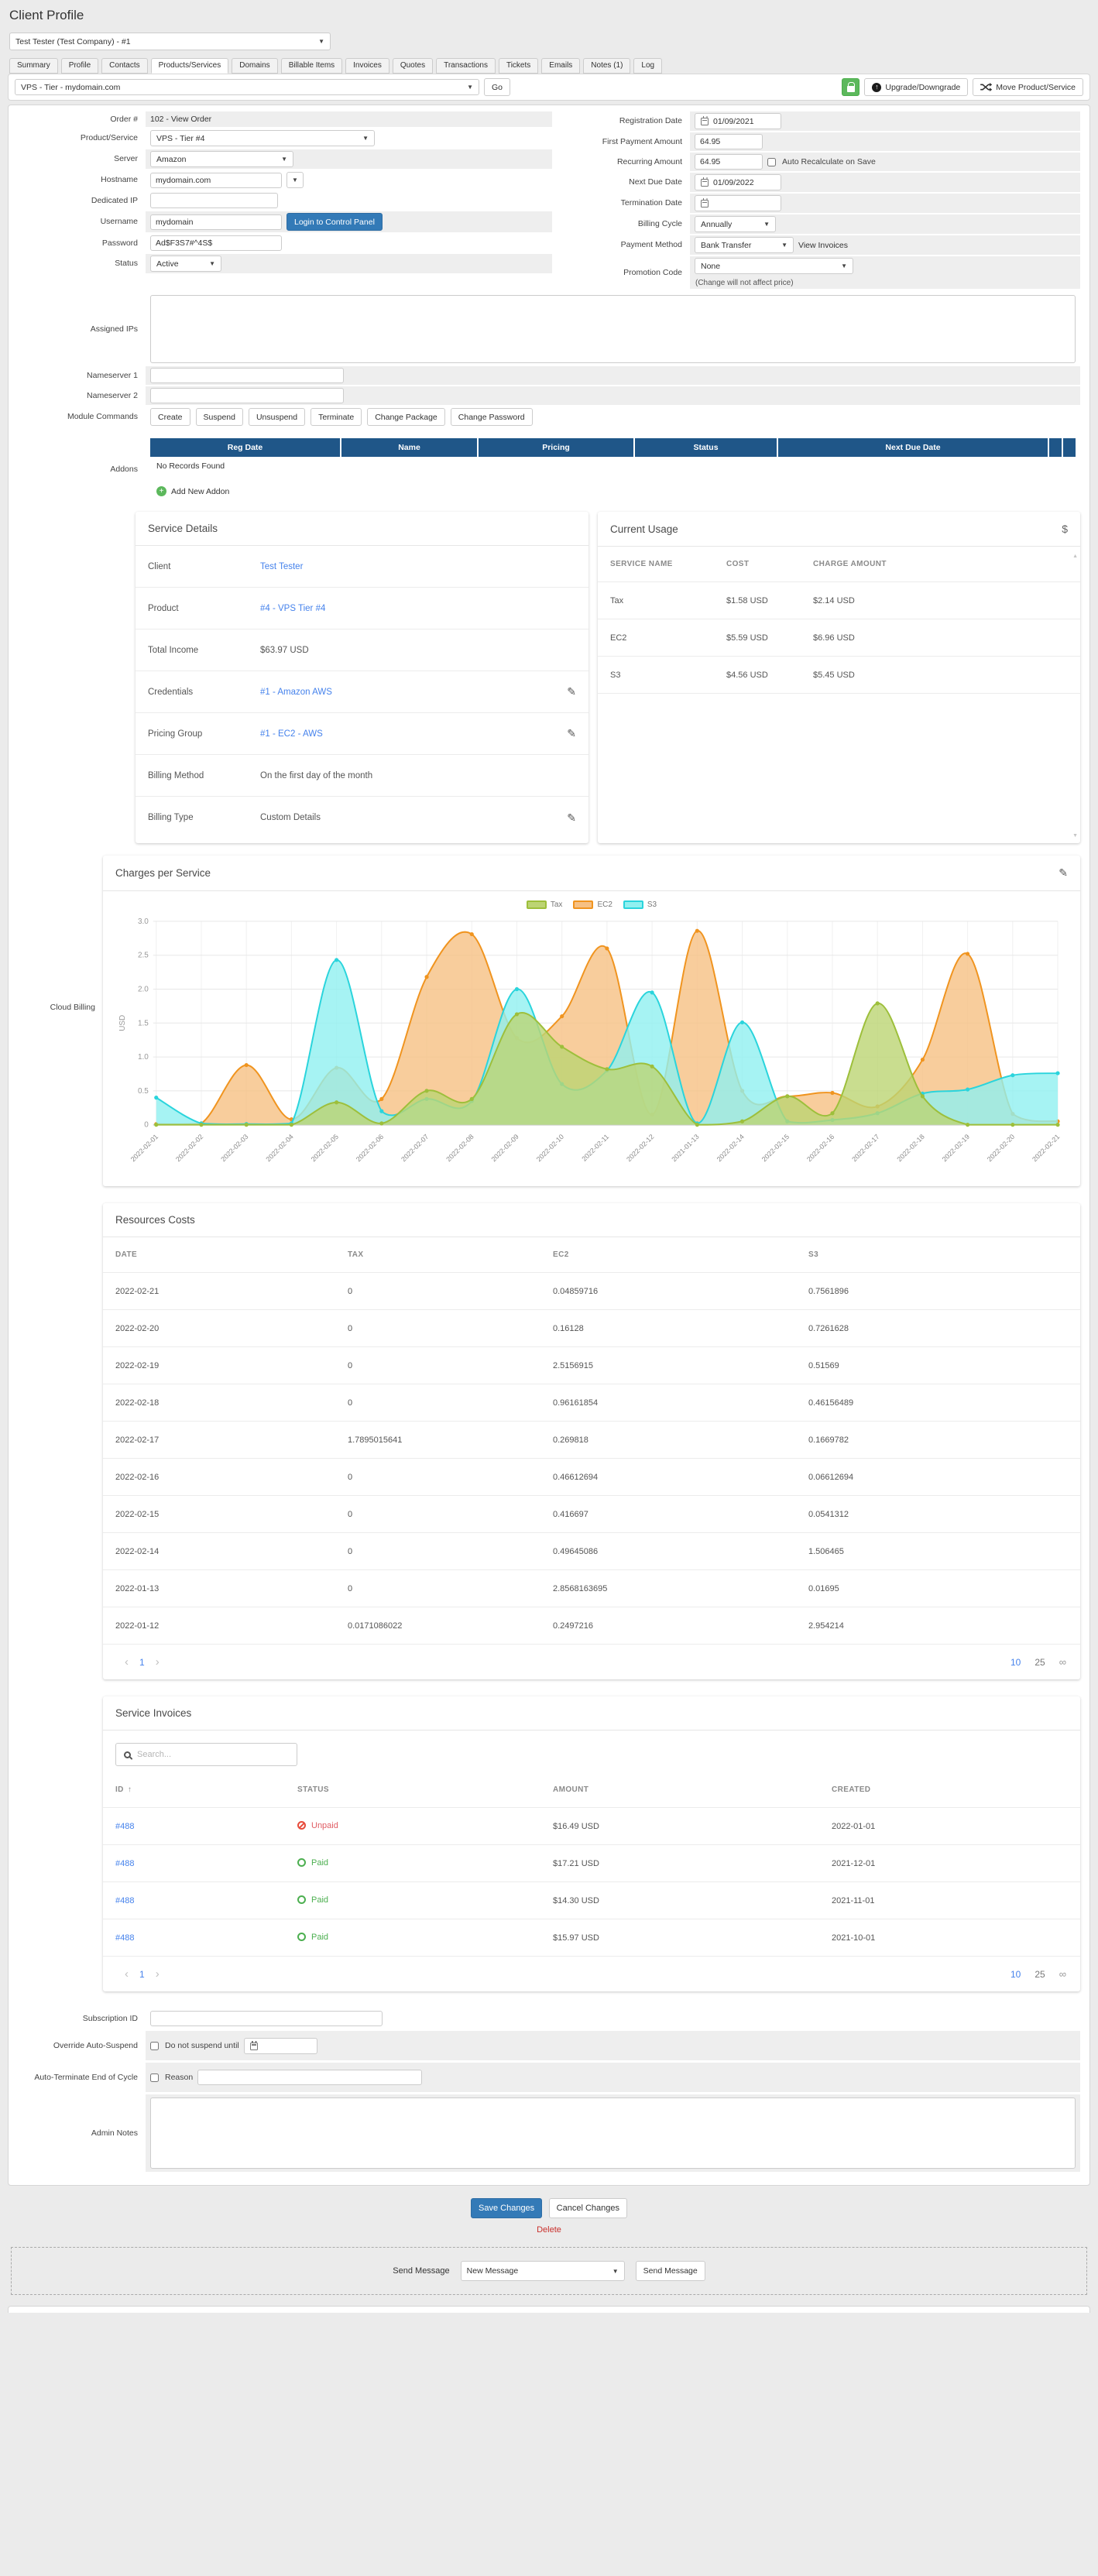  Describe the element at coordinates (542, 2271) in the screenshot. I see `send-message-select: New Message ▼` at that location.